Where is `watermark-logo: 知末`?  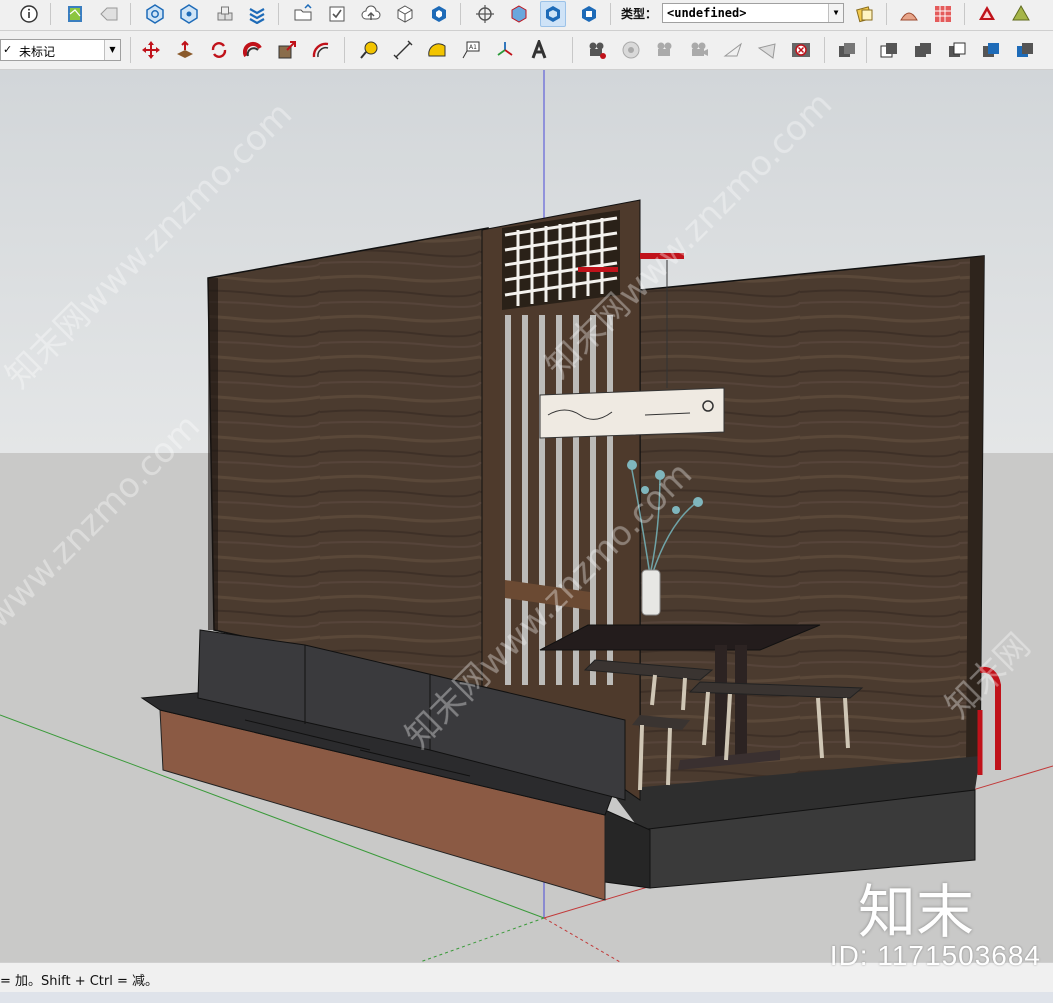
watermark-logo: 知末 is located at coordinates (916, 912).